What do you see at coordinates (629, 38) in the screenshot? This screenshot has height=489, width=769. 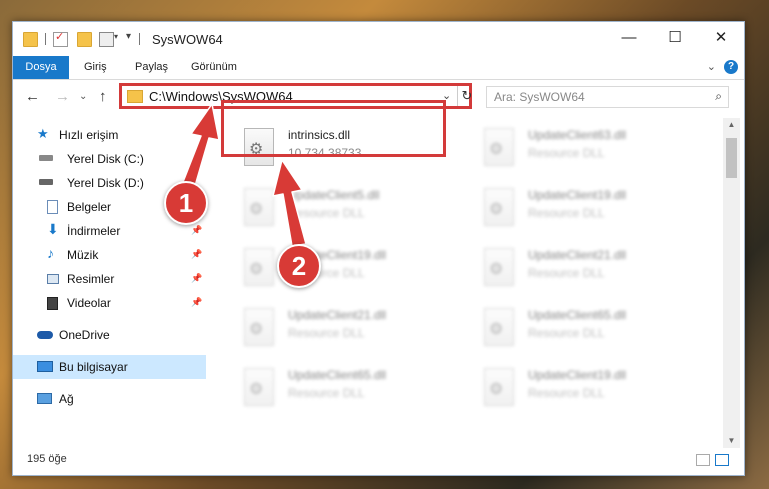 I see `minimize-button: —` at bounding box center [629, 38].